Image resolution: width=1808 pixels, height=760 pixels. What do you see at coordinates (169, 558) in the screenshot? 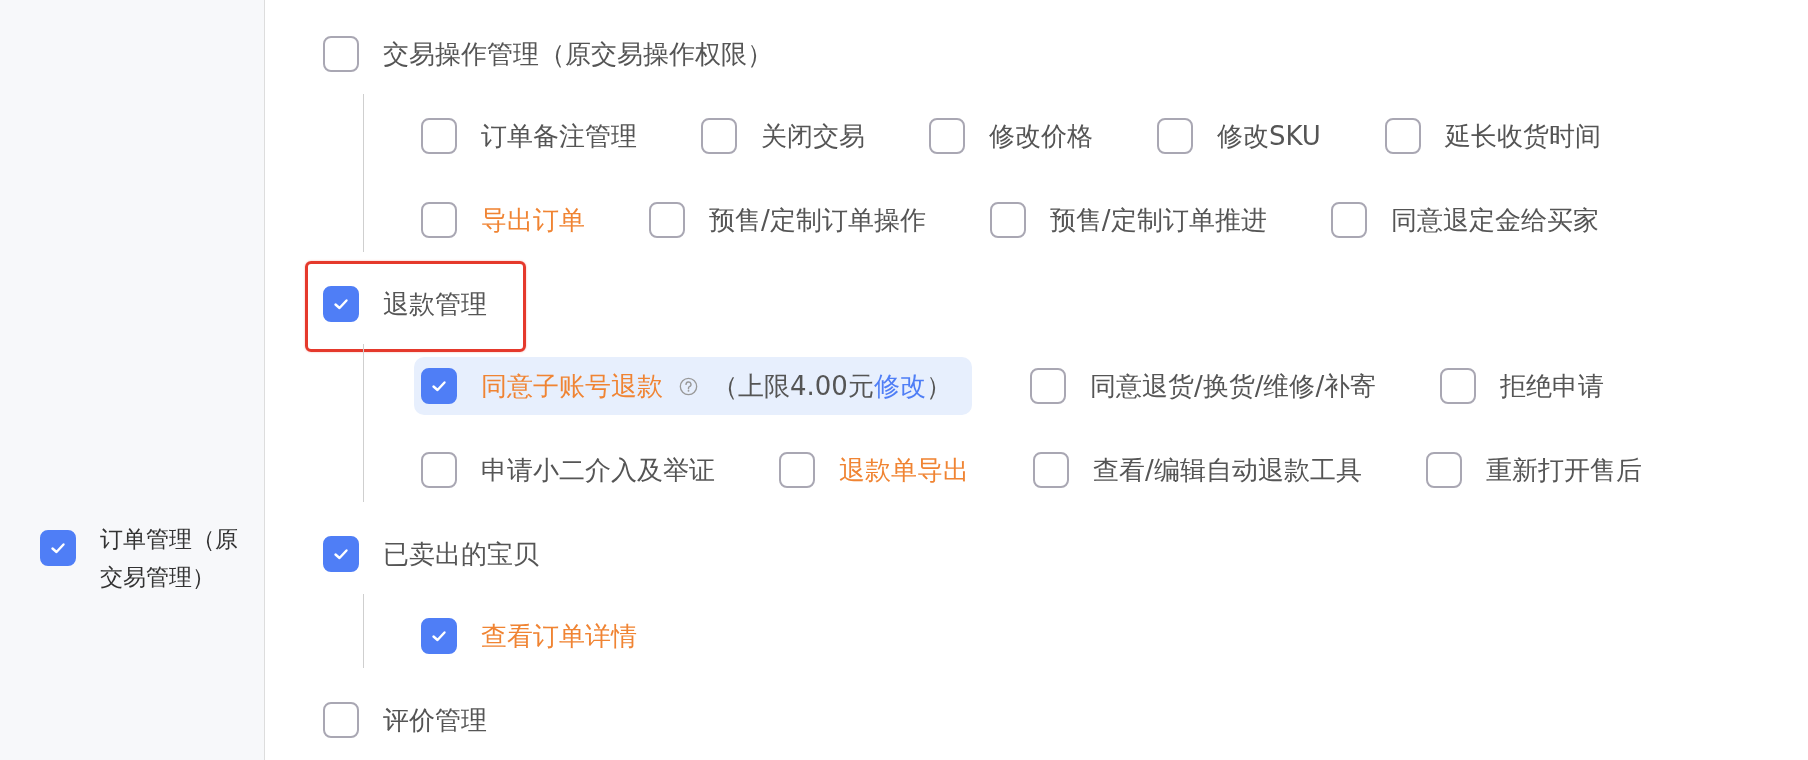
I see `permission-label: 订单管理（原交易管理）` at bounding box center [169, 558].